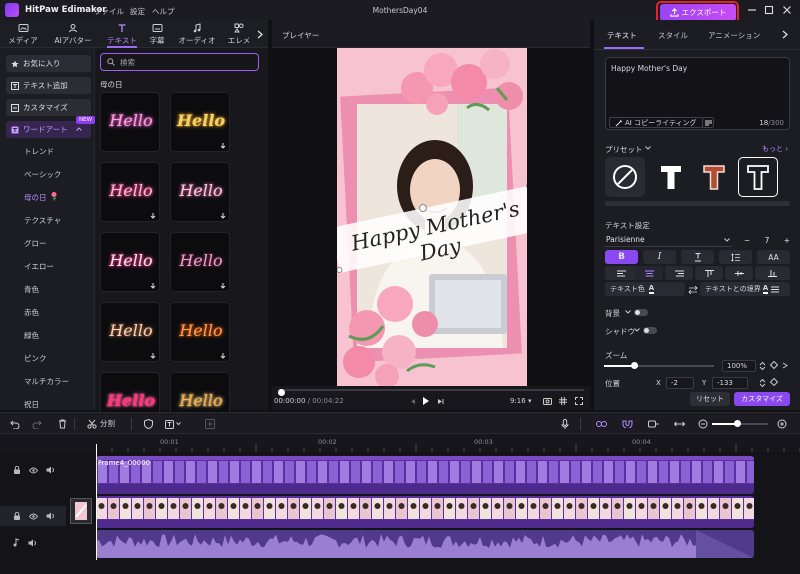  Describe the element at coordinates (601, 424) in the screenshot. I see `snap-button` at that location.